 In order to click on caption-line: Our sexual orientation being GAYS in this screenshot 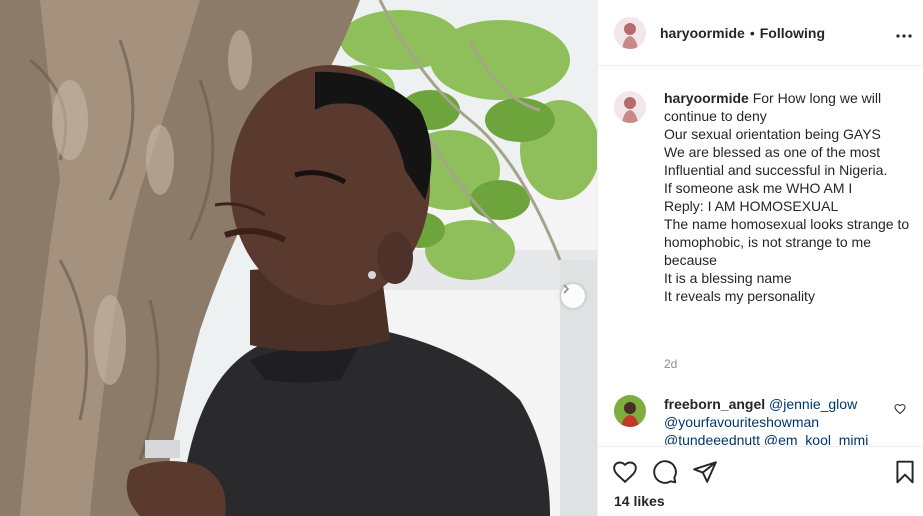, I will do `click(772, 134)`.